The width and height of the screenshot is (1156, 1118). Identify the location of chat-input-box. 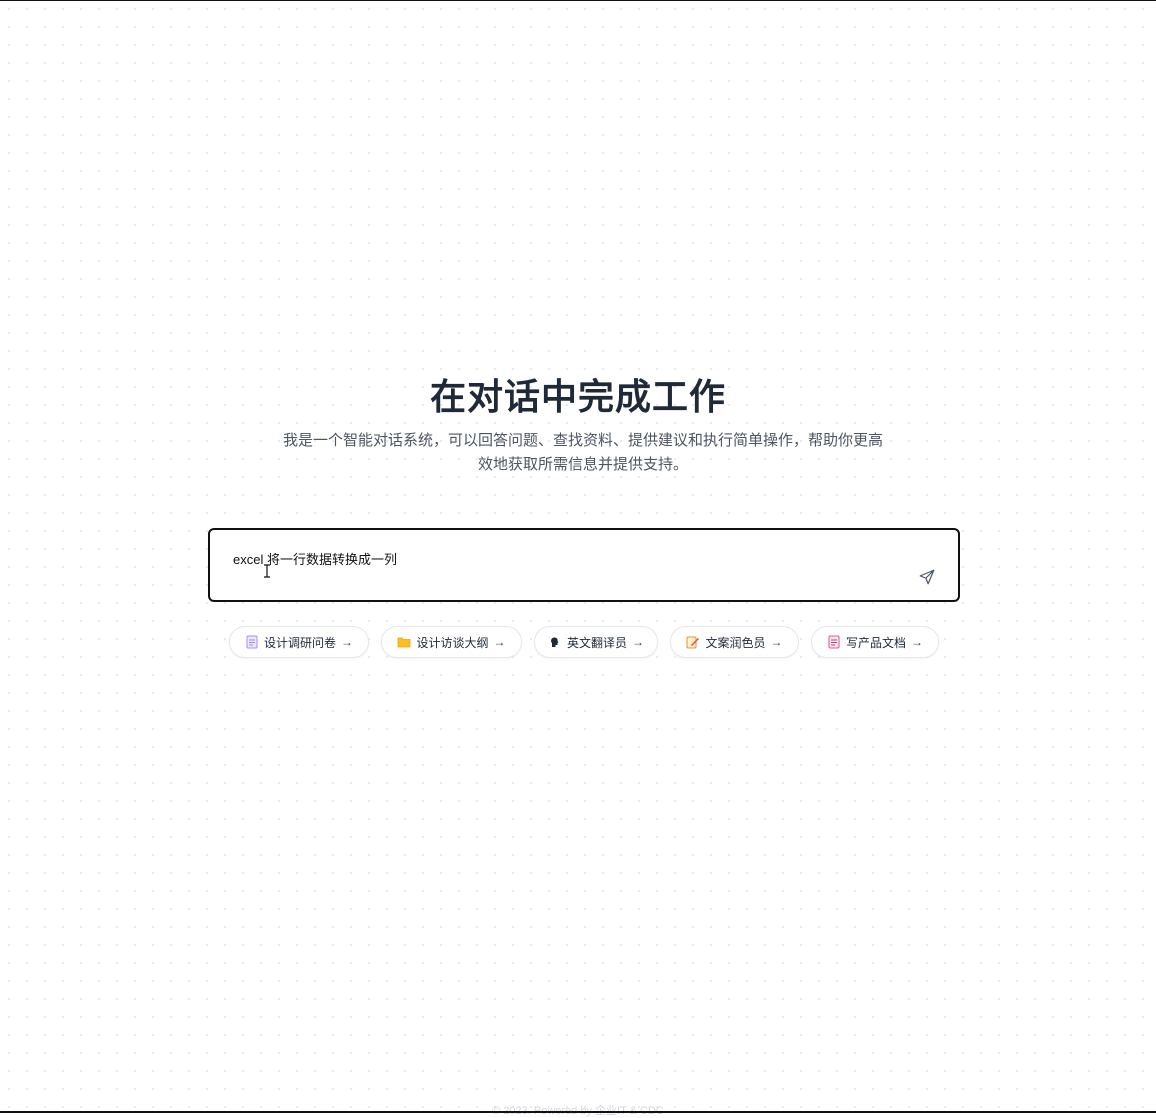
(584, 565).